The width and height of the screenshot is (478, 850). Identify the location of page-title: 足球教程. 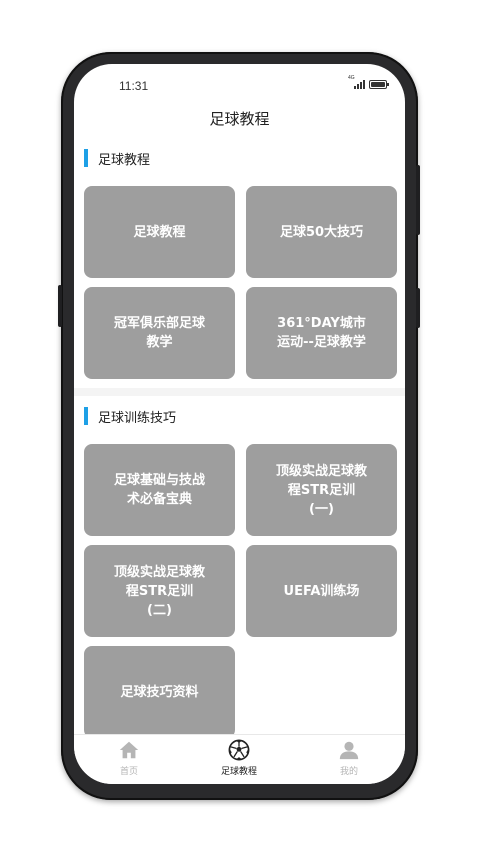
(239, 119).